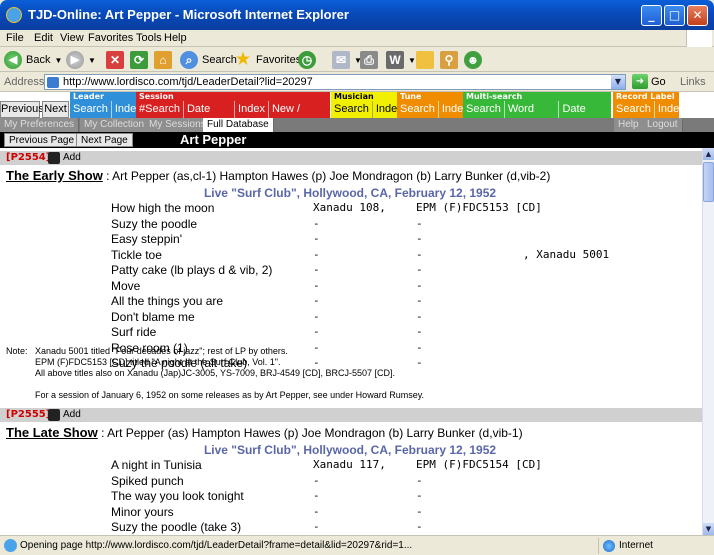 The height and width of the screenshot is (555, 714). Describe the element at coordinates (55, 109) in the screenshot. I see `next-button: Next` at that location.